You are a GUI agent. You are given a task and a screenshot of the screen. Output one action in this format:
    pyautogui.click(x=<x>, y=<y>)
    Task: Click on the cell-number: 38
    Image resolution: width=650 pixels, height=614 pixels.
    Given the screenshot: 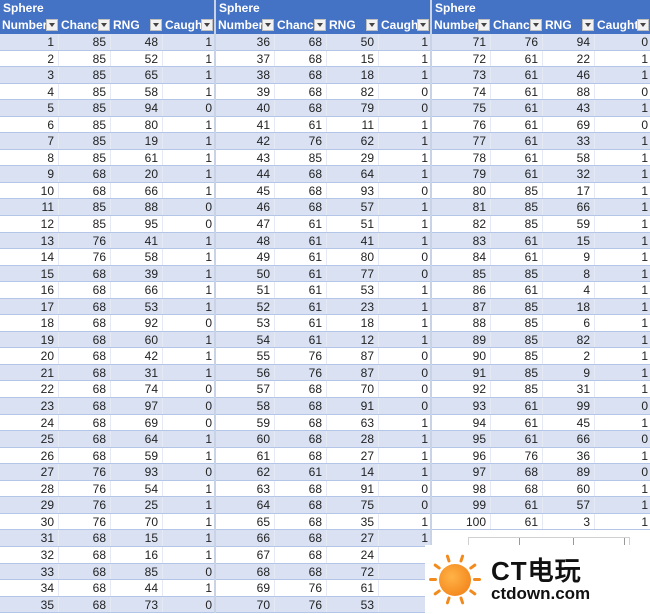 What is the action you would take?
    pyautogui.click(x=245, y=75)
    